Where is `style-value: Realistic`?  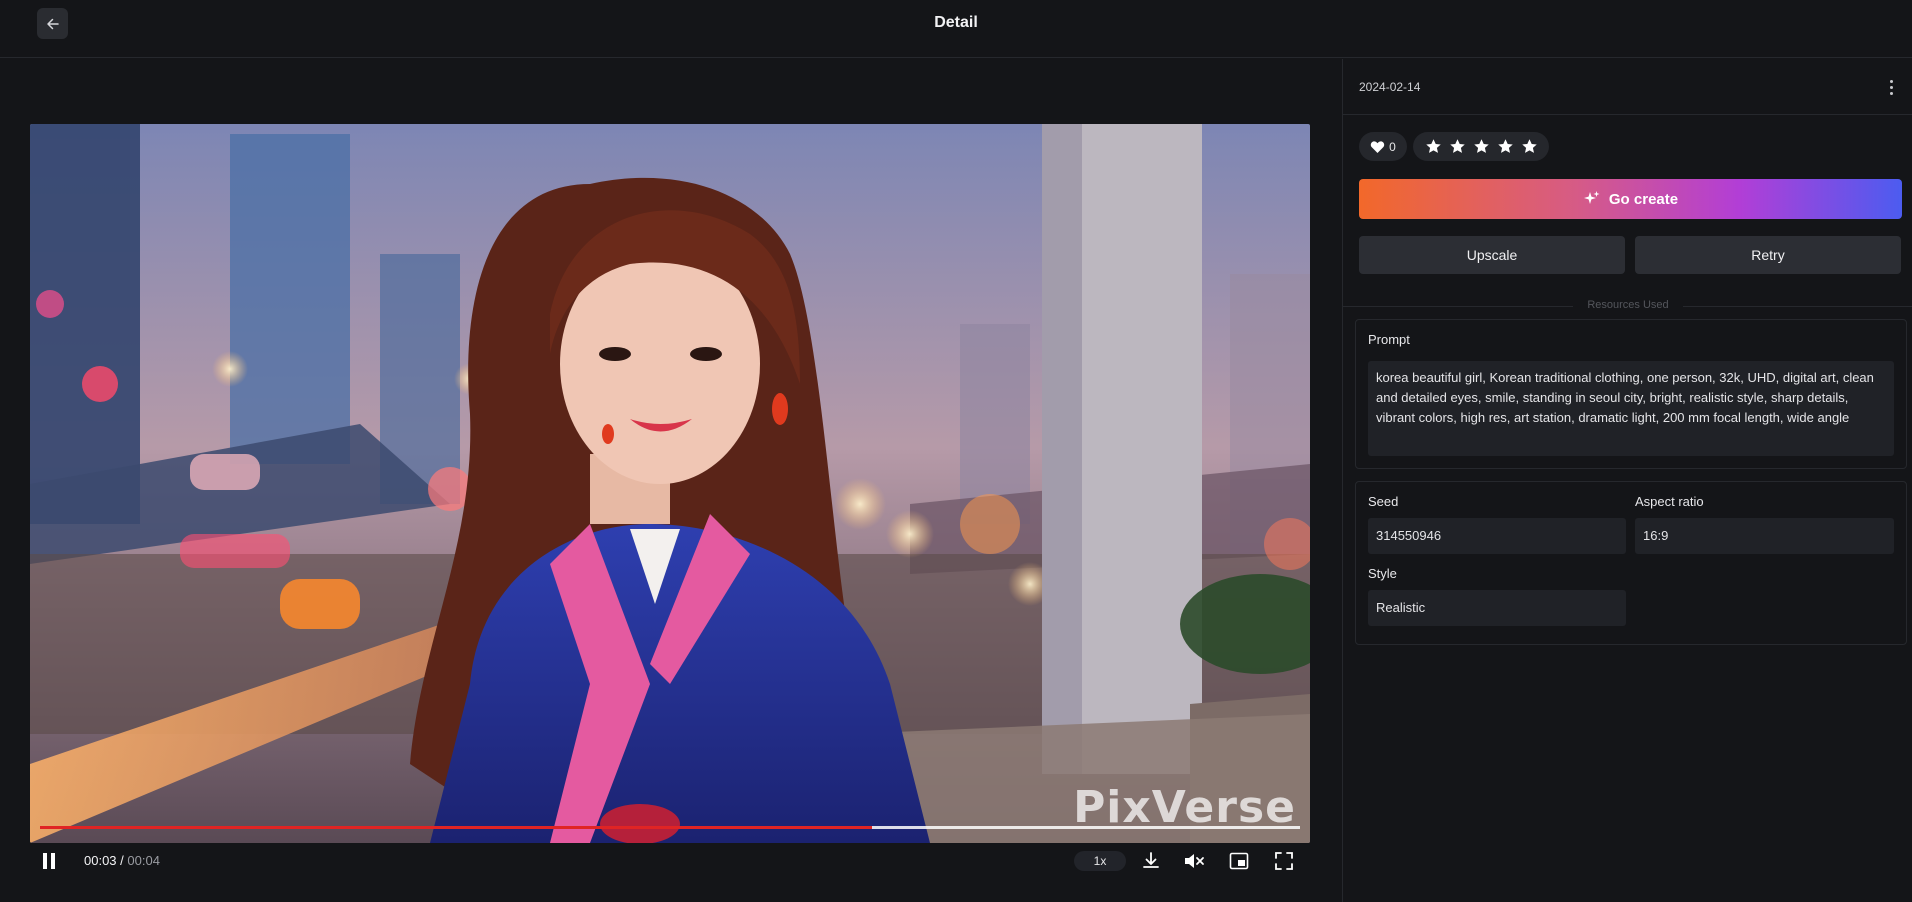 style-value: Realistic is located at coordinates (1497, 608).